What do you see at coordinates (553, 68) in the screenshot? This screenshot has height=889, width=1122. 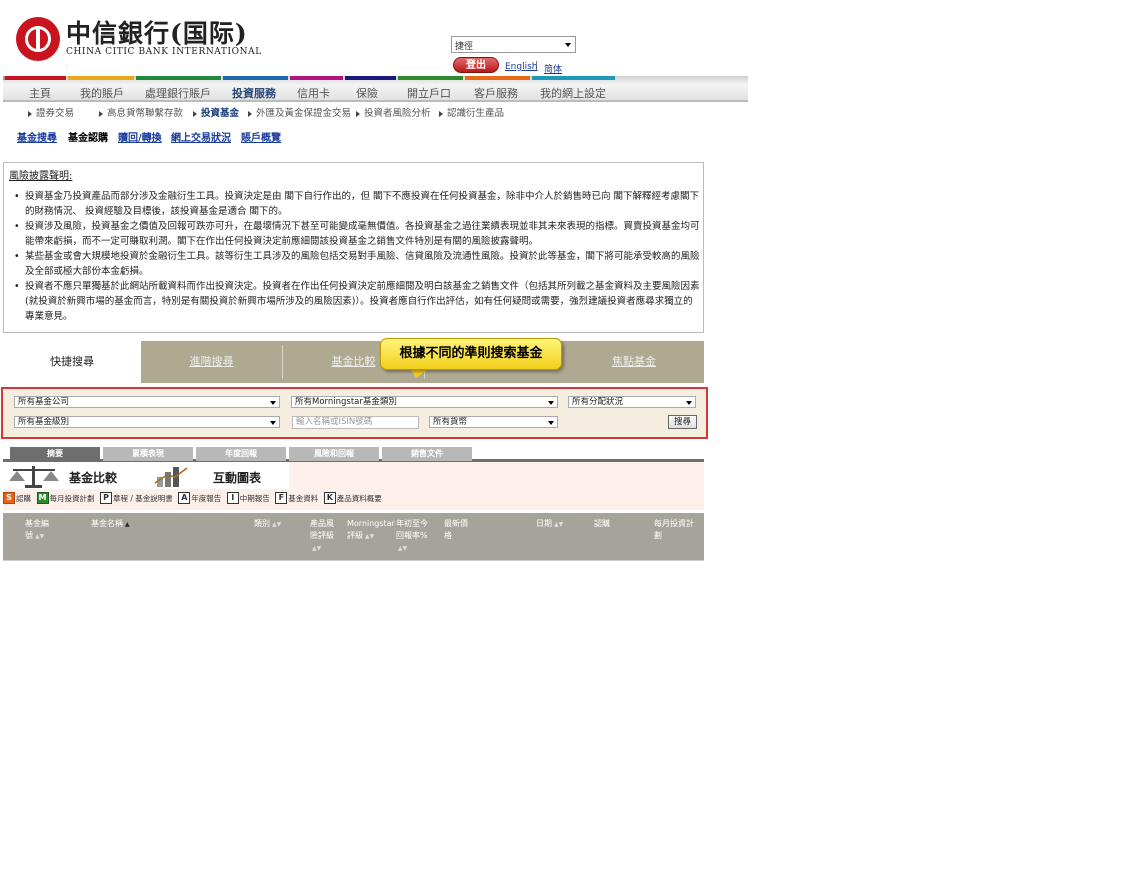 I see `simplified-chinese-link: 简体` at bounding box center [553, 68].